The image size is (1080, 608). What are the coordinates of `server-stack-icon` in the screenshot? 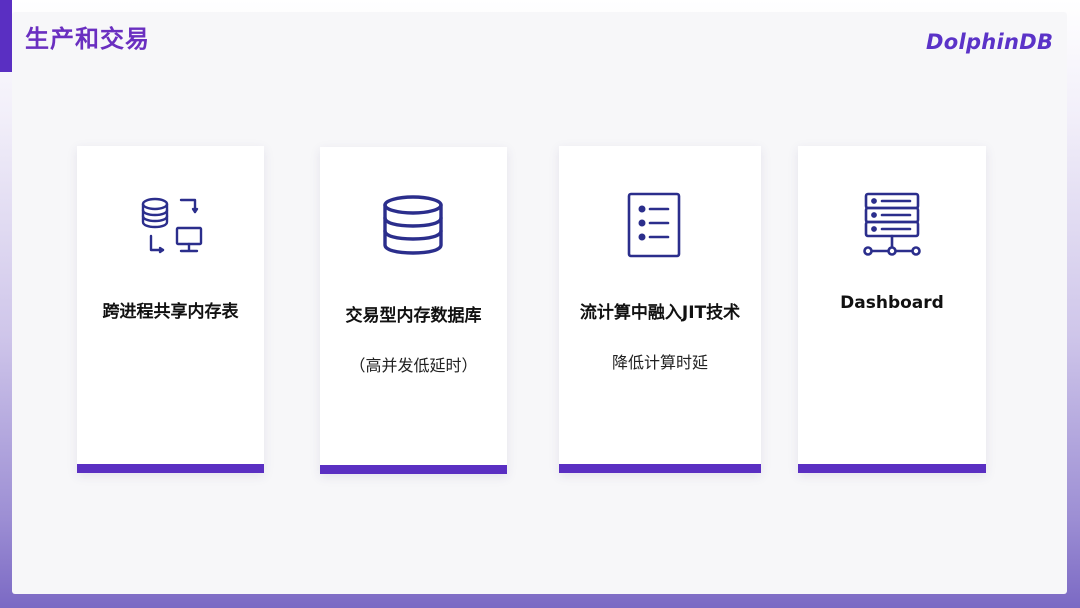 It's located at (892, 224).